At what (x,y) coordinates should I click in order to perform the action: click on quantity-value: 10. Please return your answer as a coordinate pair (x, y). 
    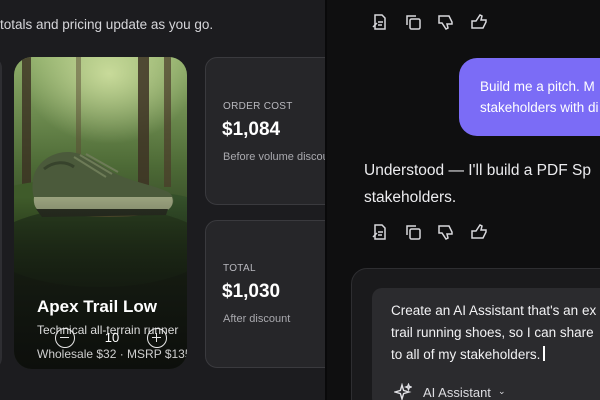
    Looking at the image, I should click on (112, 337).